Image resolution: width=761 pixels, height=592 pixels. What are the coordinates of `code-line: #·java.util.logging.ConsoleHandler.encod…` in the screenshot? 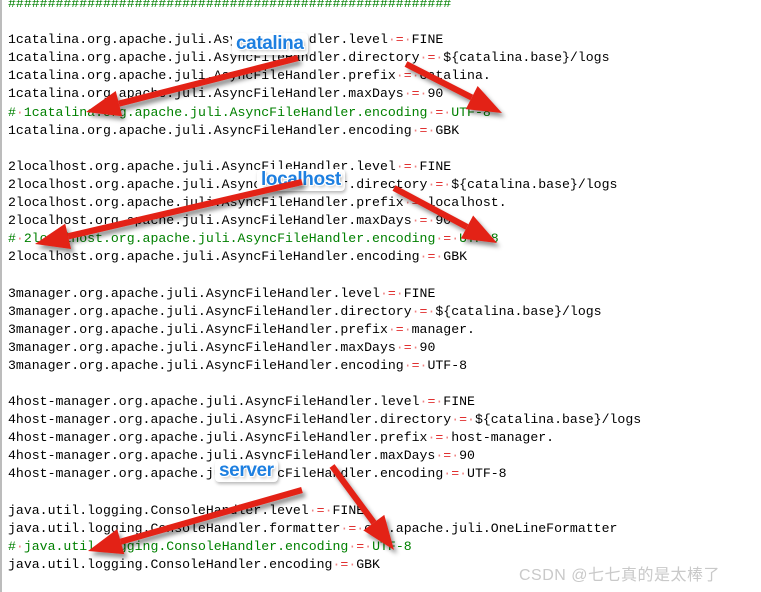 It's located at (383, 547).